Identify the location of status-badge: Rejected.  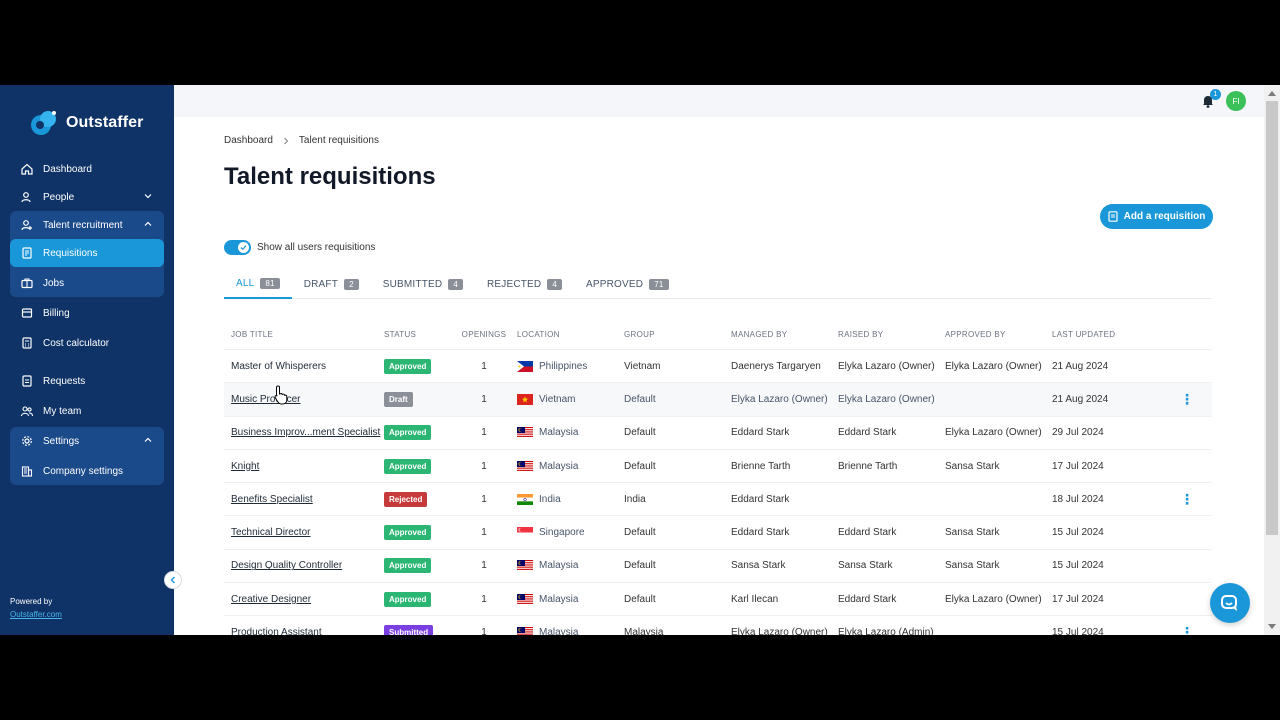
(406, 499).